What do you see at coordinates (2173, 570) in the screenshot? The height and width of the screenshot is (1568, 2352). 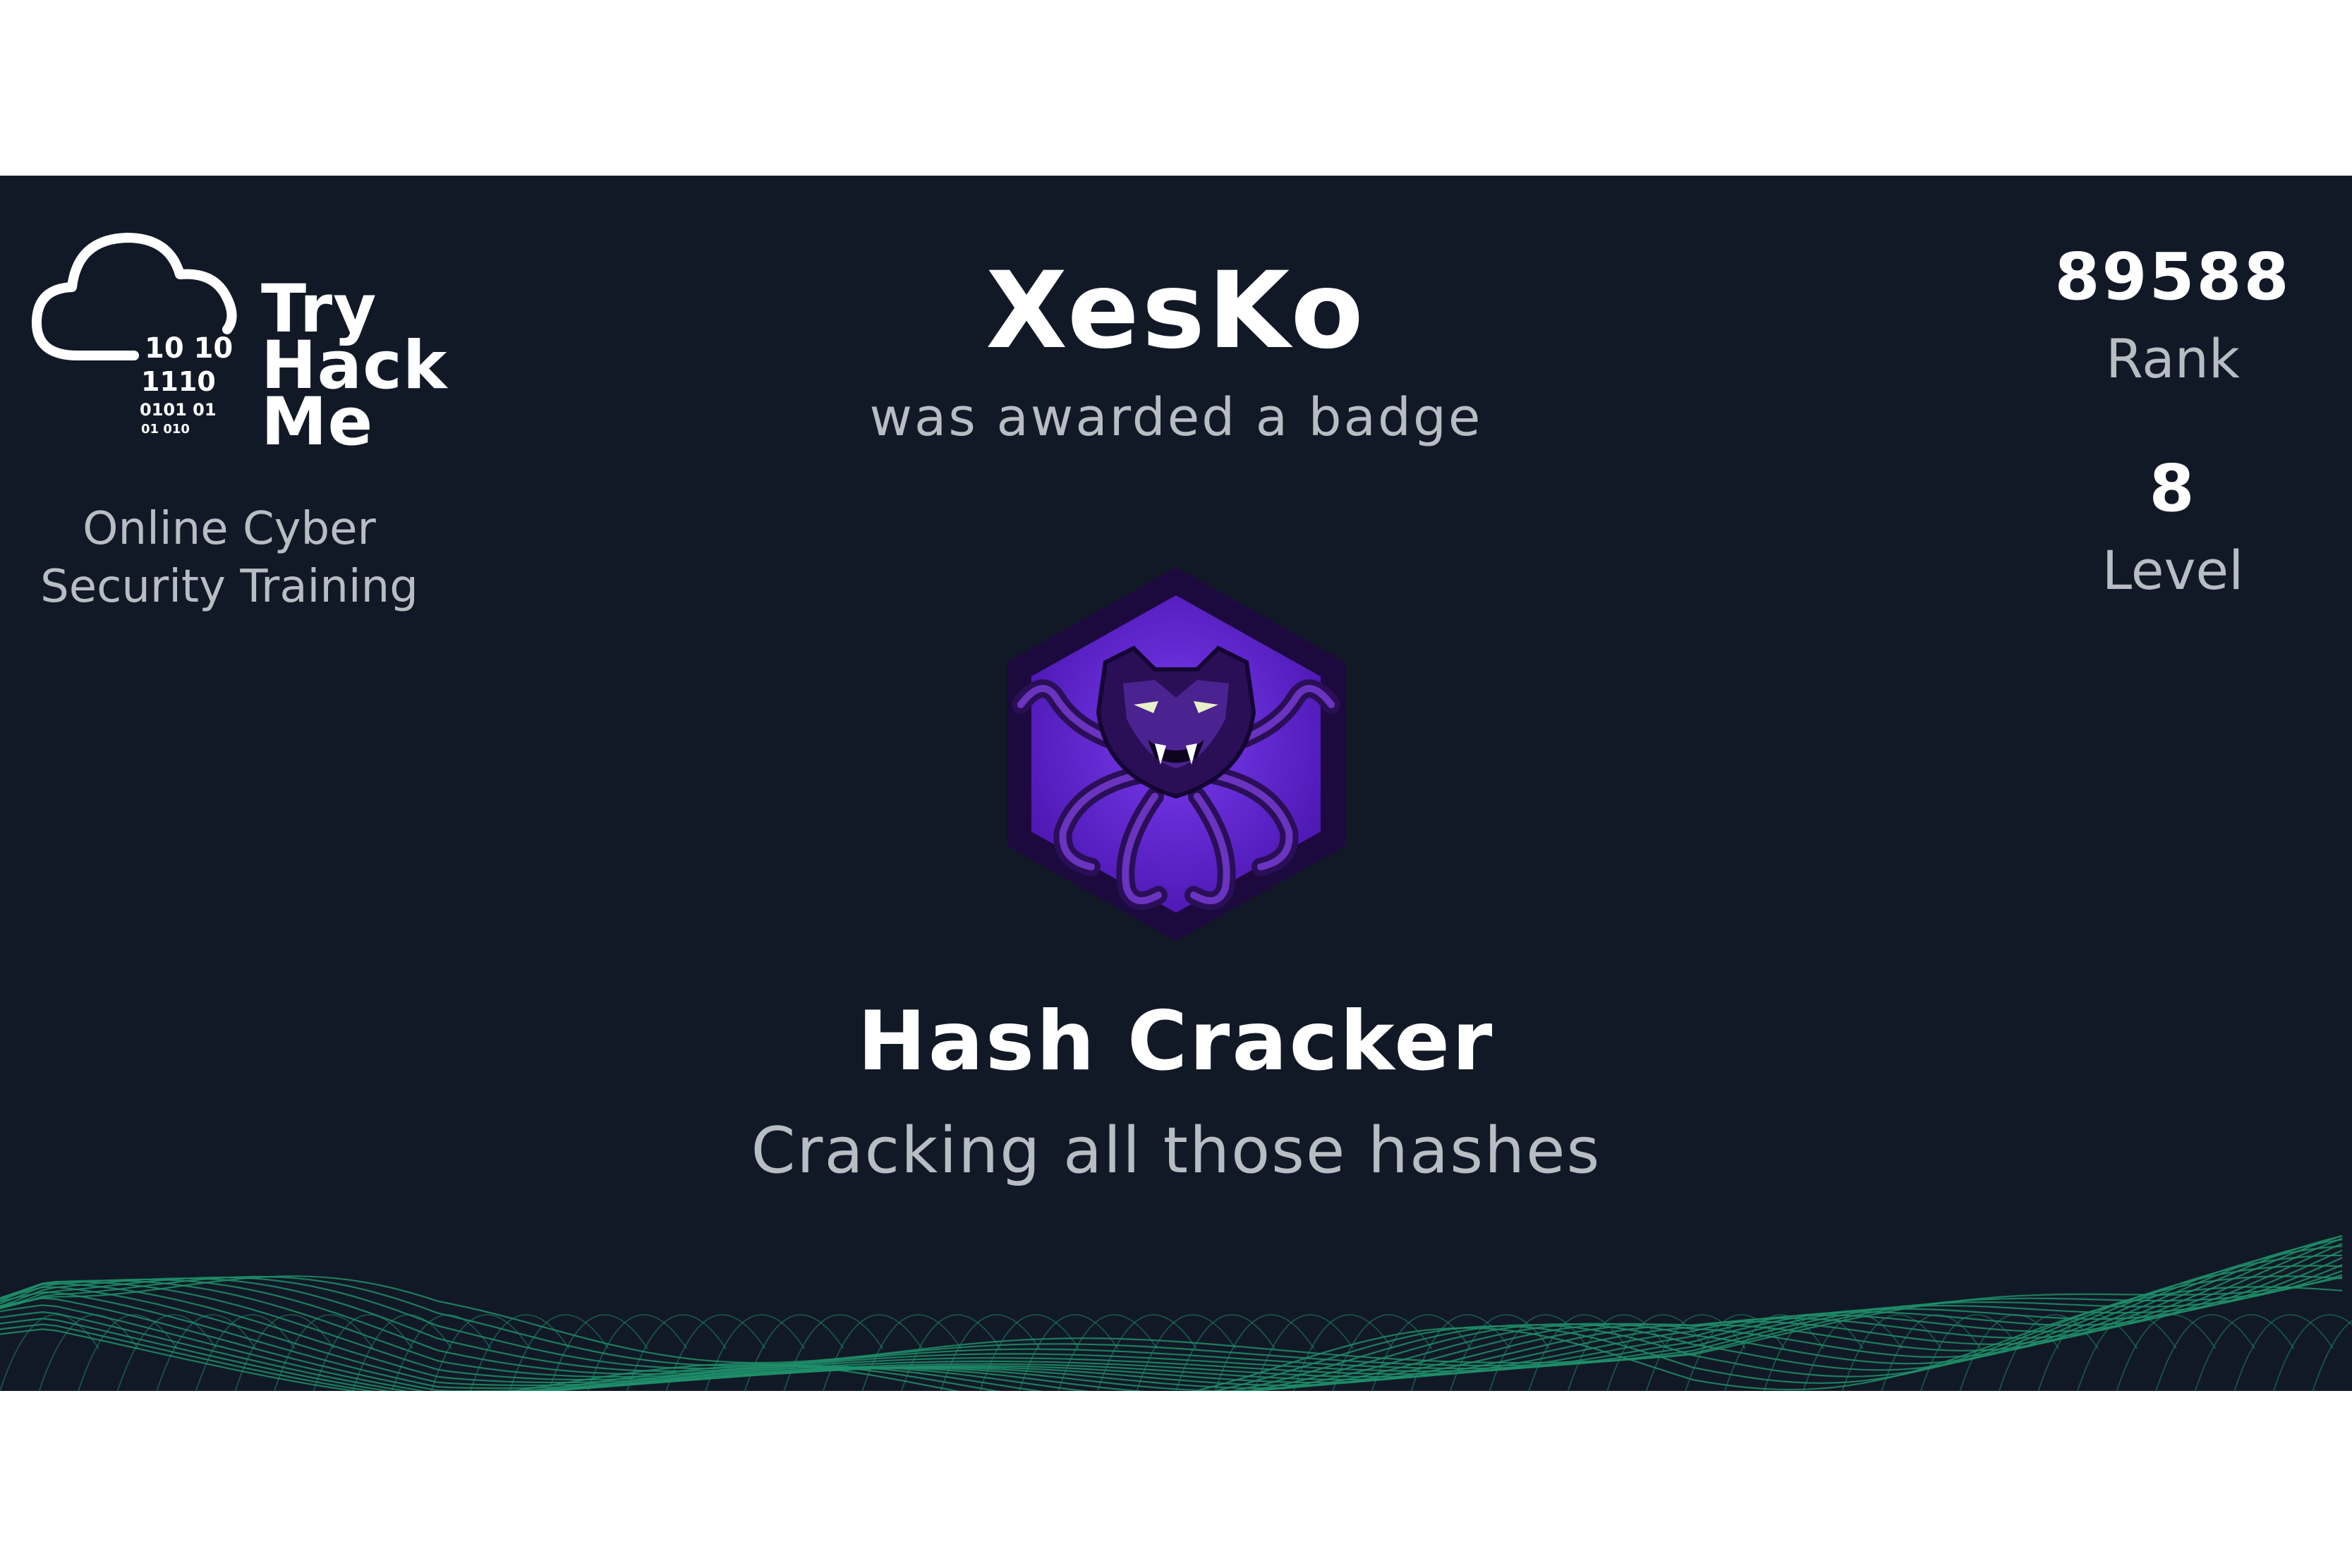 I see `level-label: Level` at bounding box center [2173, 570].